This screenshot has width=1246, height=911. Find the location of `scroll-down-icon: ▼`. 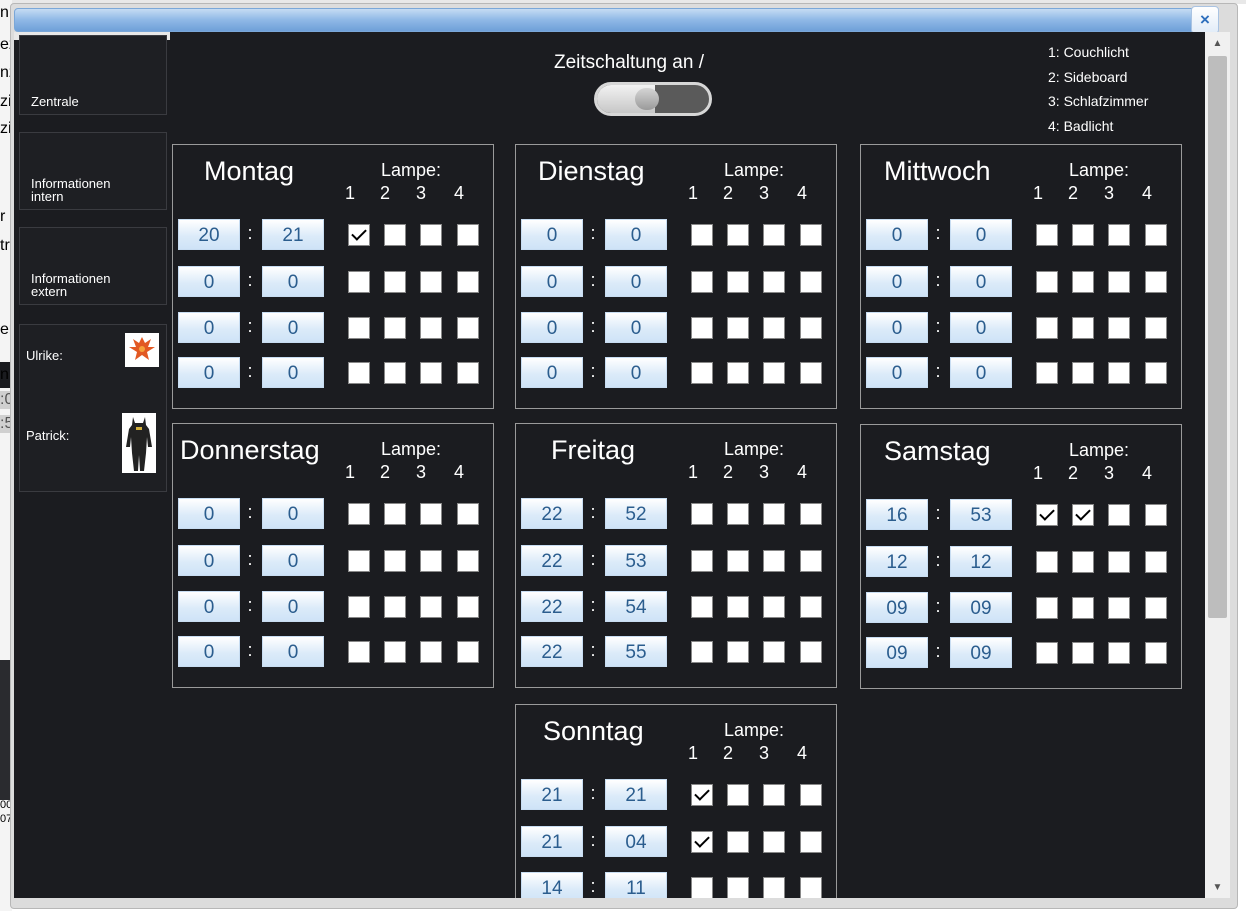

scroll-down-icon: ▼ is located at coordinates (1217, 888).